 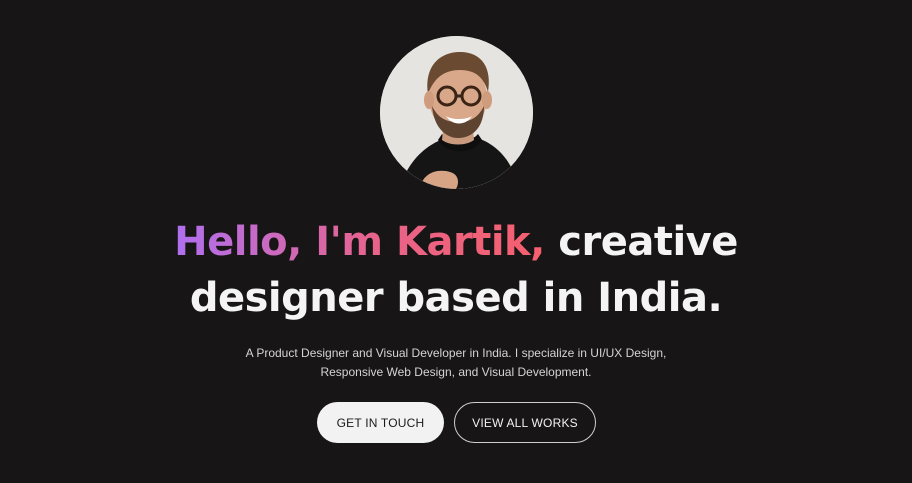 I want to click on view-all-works-button: VIEW ALL WORKS, so click(x=525, y=422).